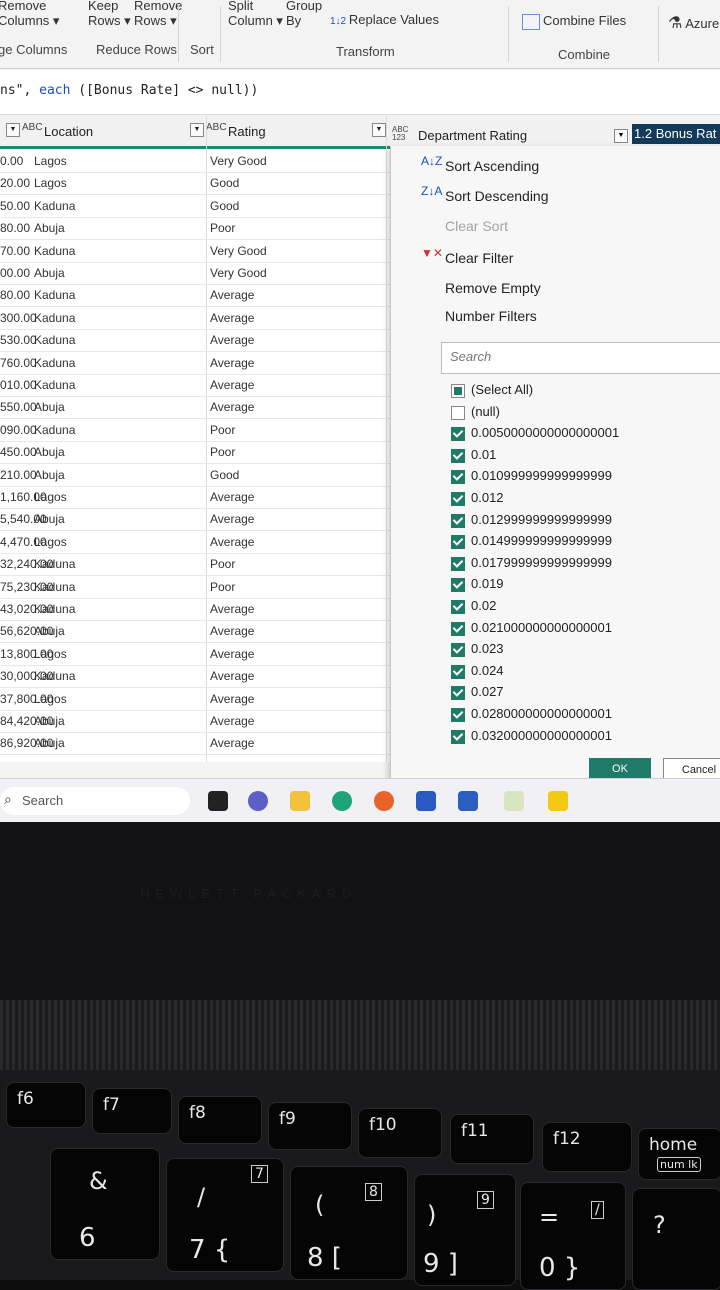  Describe the element at coordinates (158, 14) in the screenshot. I see `remove-rows-button: Remove Rows ▾` at that location.